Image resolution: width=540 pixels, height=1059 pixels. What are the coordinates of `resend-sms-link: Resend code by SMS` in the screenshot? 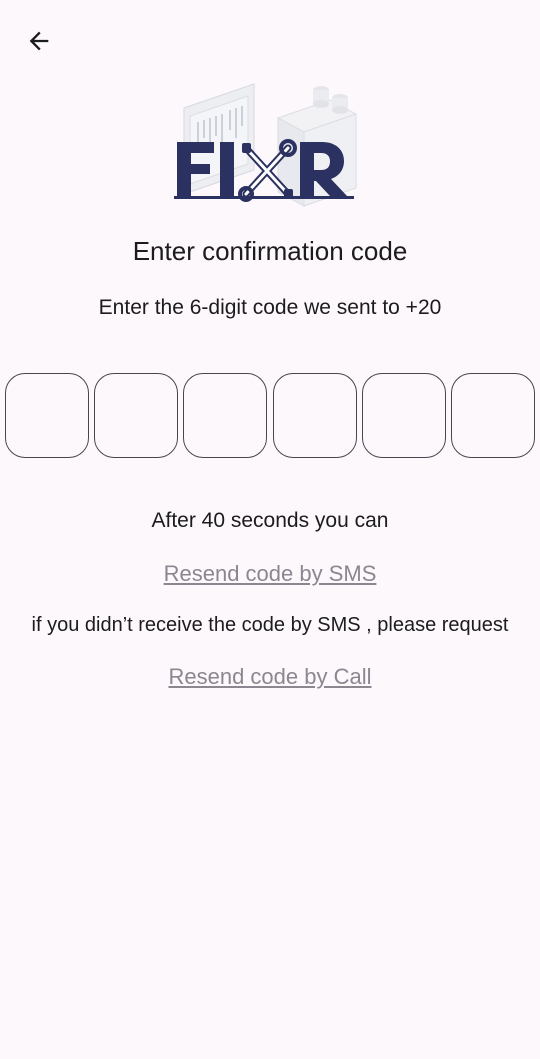 It's located at (270, 574).